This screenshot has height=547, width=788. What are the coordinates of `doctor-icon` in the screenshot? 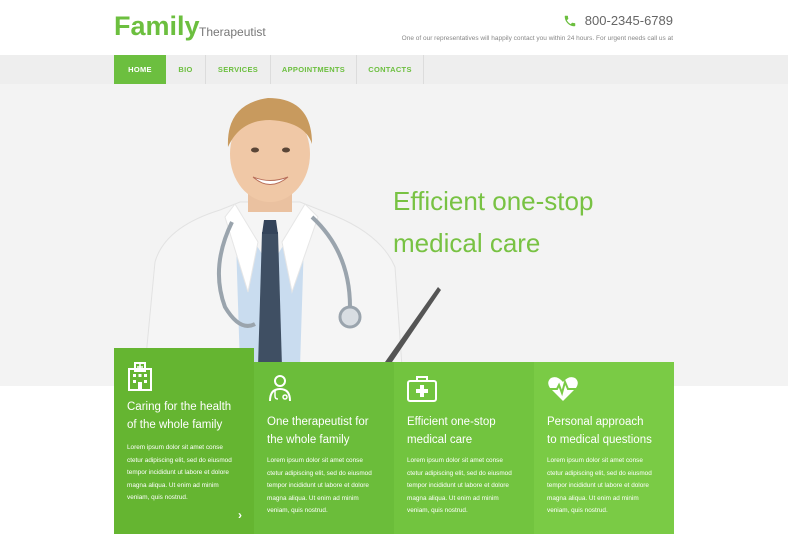 It's located at (280, 388).